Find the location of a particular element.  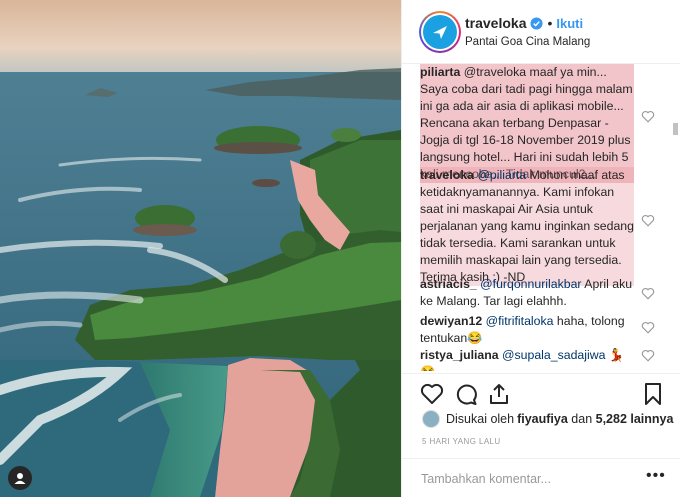

add-comment-bar: ••• is located at coordinates (541, 477).